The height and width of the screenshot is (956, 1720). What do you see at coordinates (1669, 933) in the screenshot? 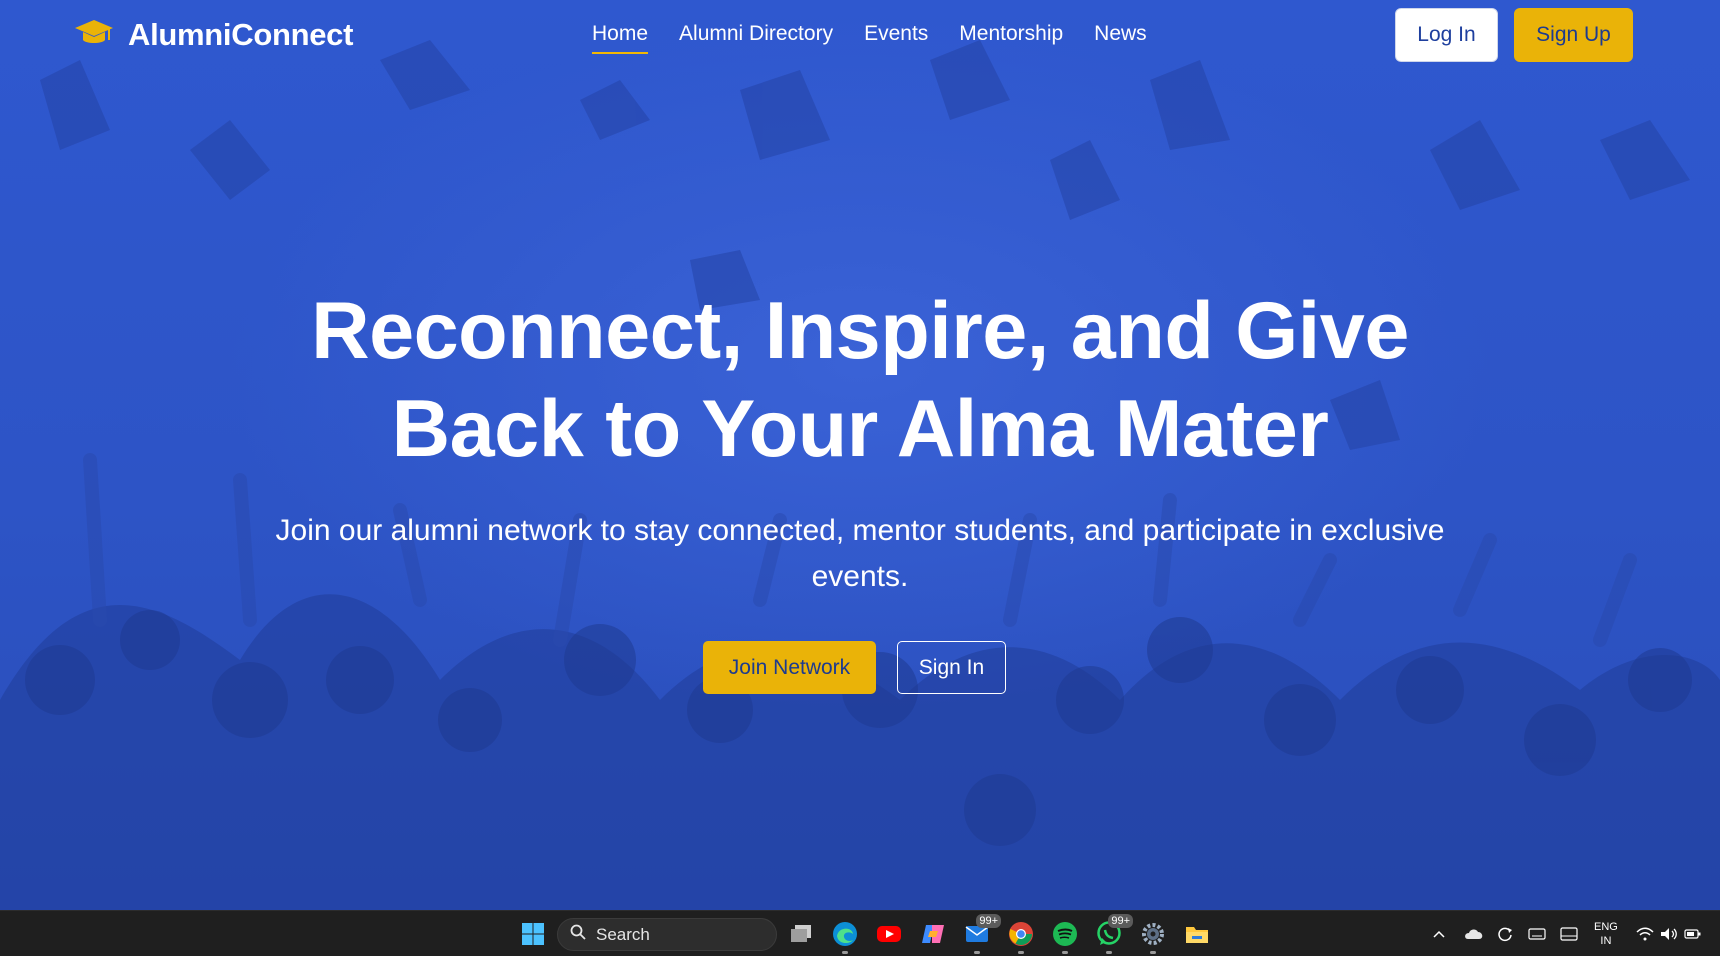
I see `volume-icon` at bounding box center [1669, 933].